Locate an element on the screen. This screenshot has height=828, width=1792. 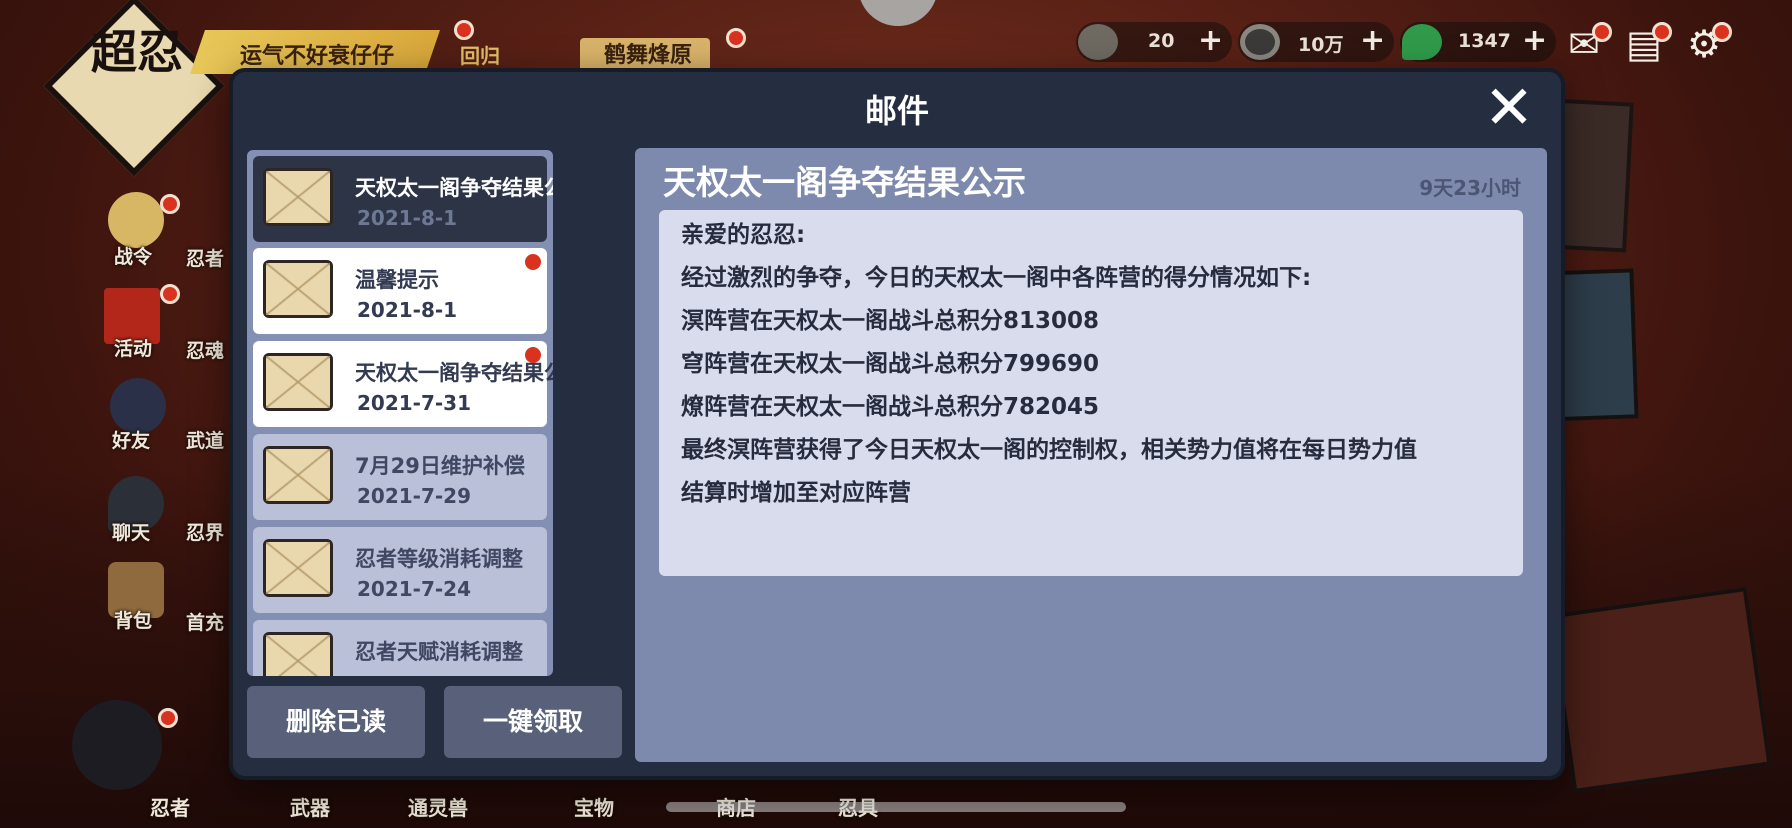
mail-expire-time: 9天23小时 is located at coordinates (1470, 188).